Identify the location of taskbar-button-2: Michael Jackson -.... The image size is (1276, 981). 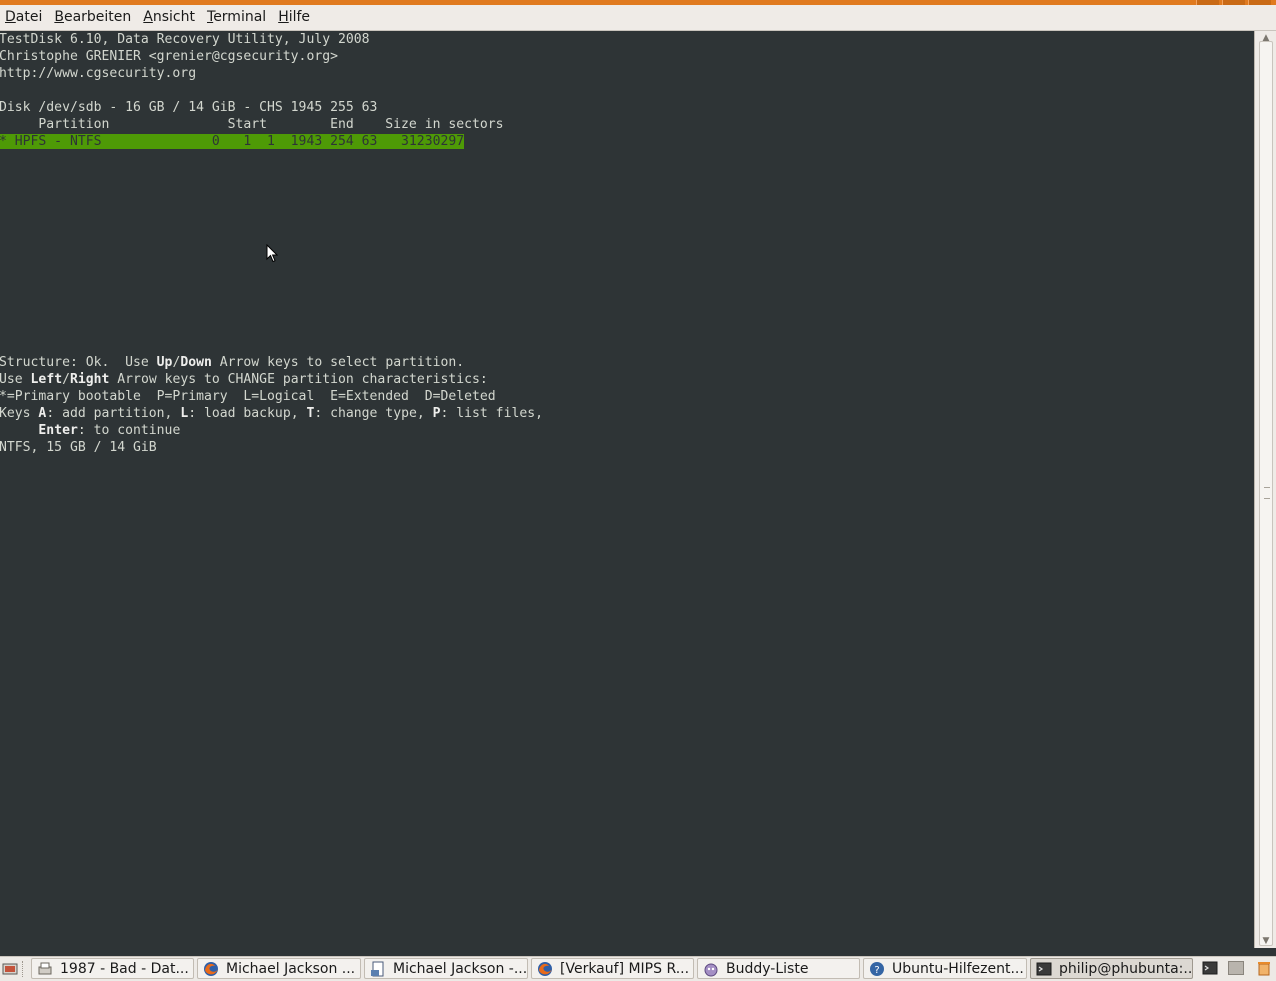
(446, 968).